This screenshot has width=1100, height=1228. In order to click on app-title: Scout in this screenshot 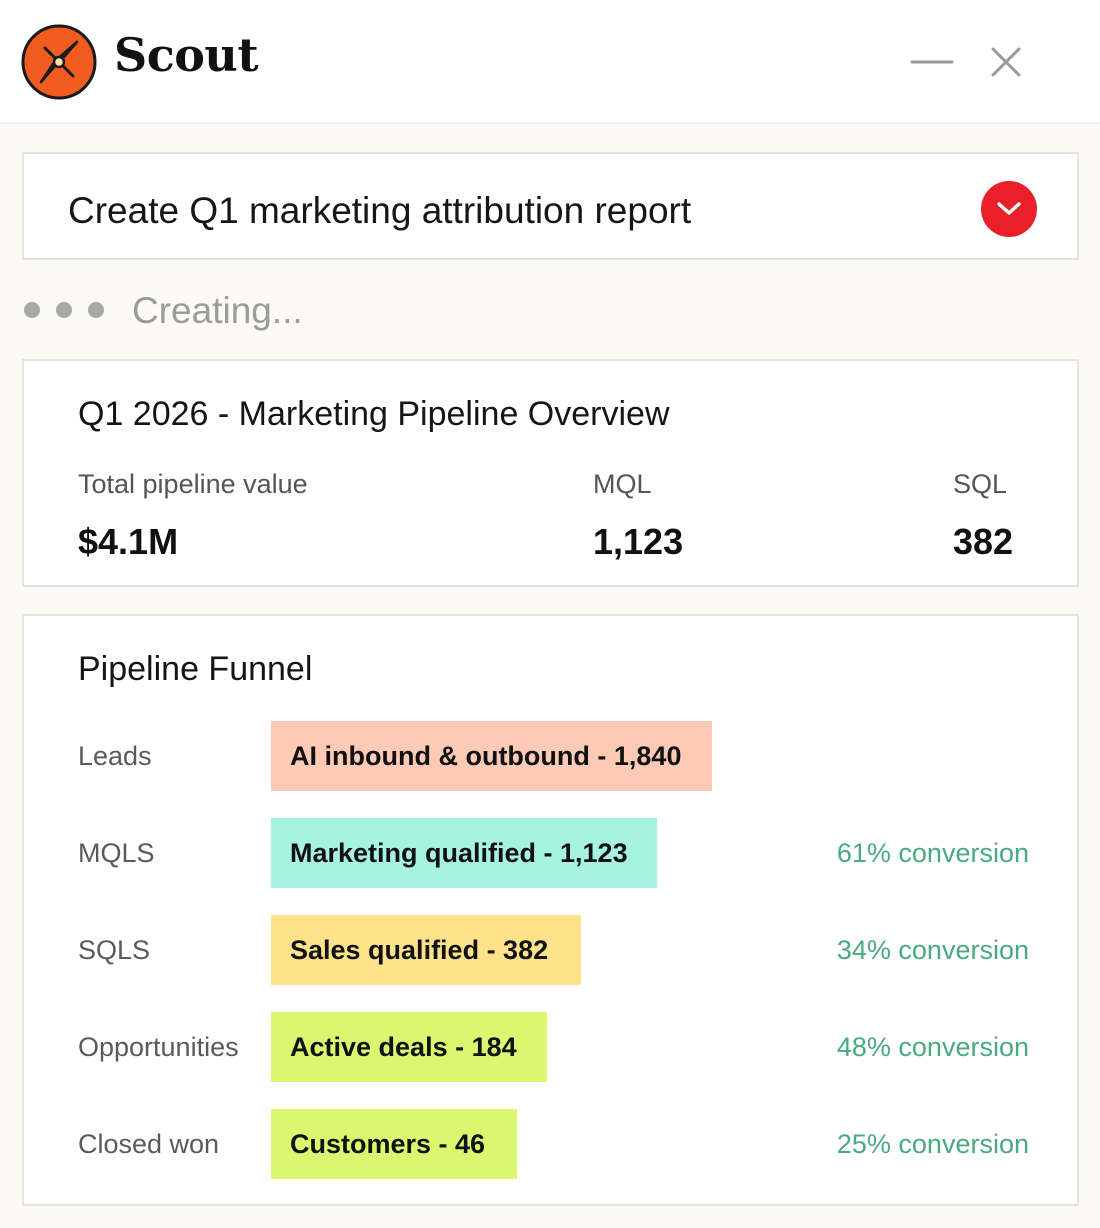, I will do `click(186, 55)`.